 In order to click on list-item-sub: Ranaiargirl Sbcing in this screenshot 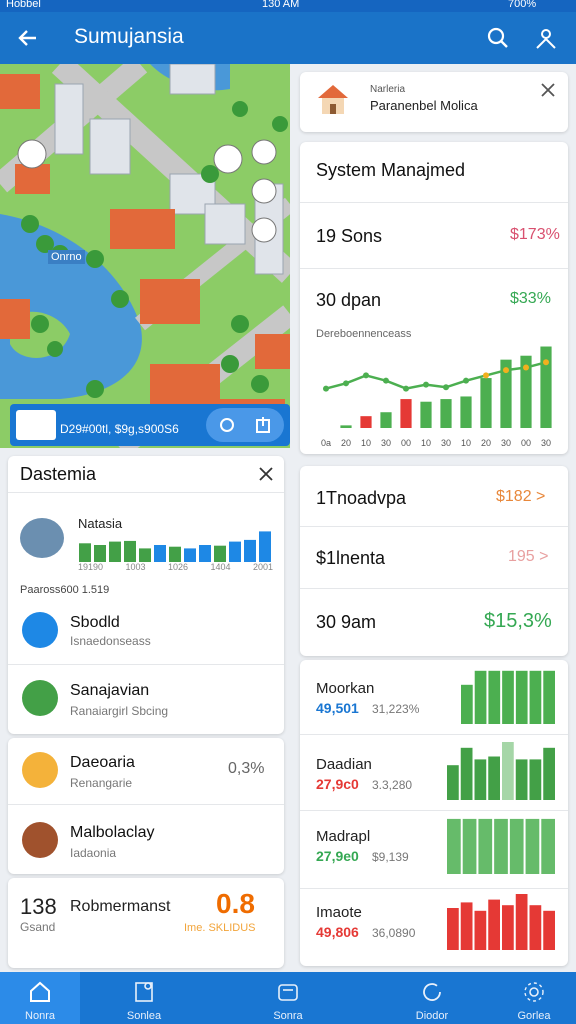, I will do `click(119, 711)`.